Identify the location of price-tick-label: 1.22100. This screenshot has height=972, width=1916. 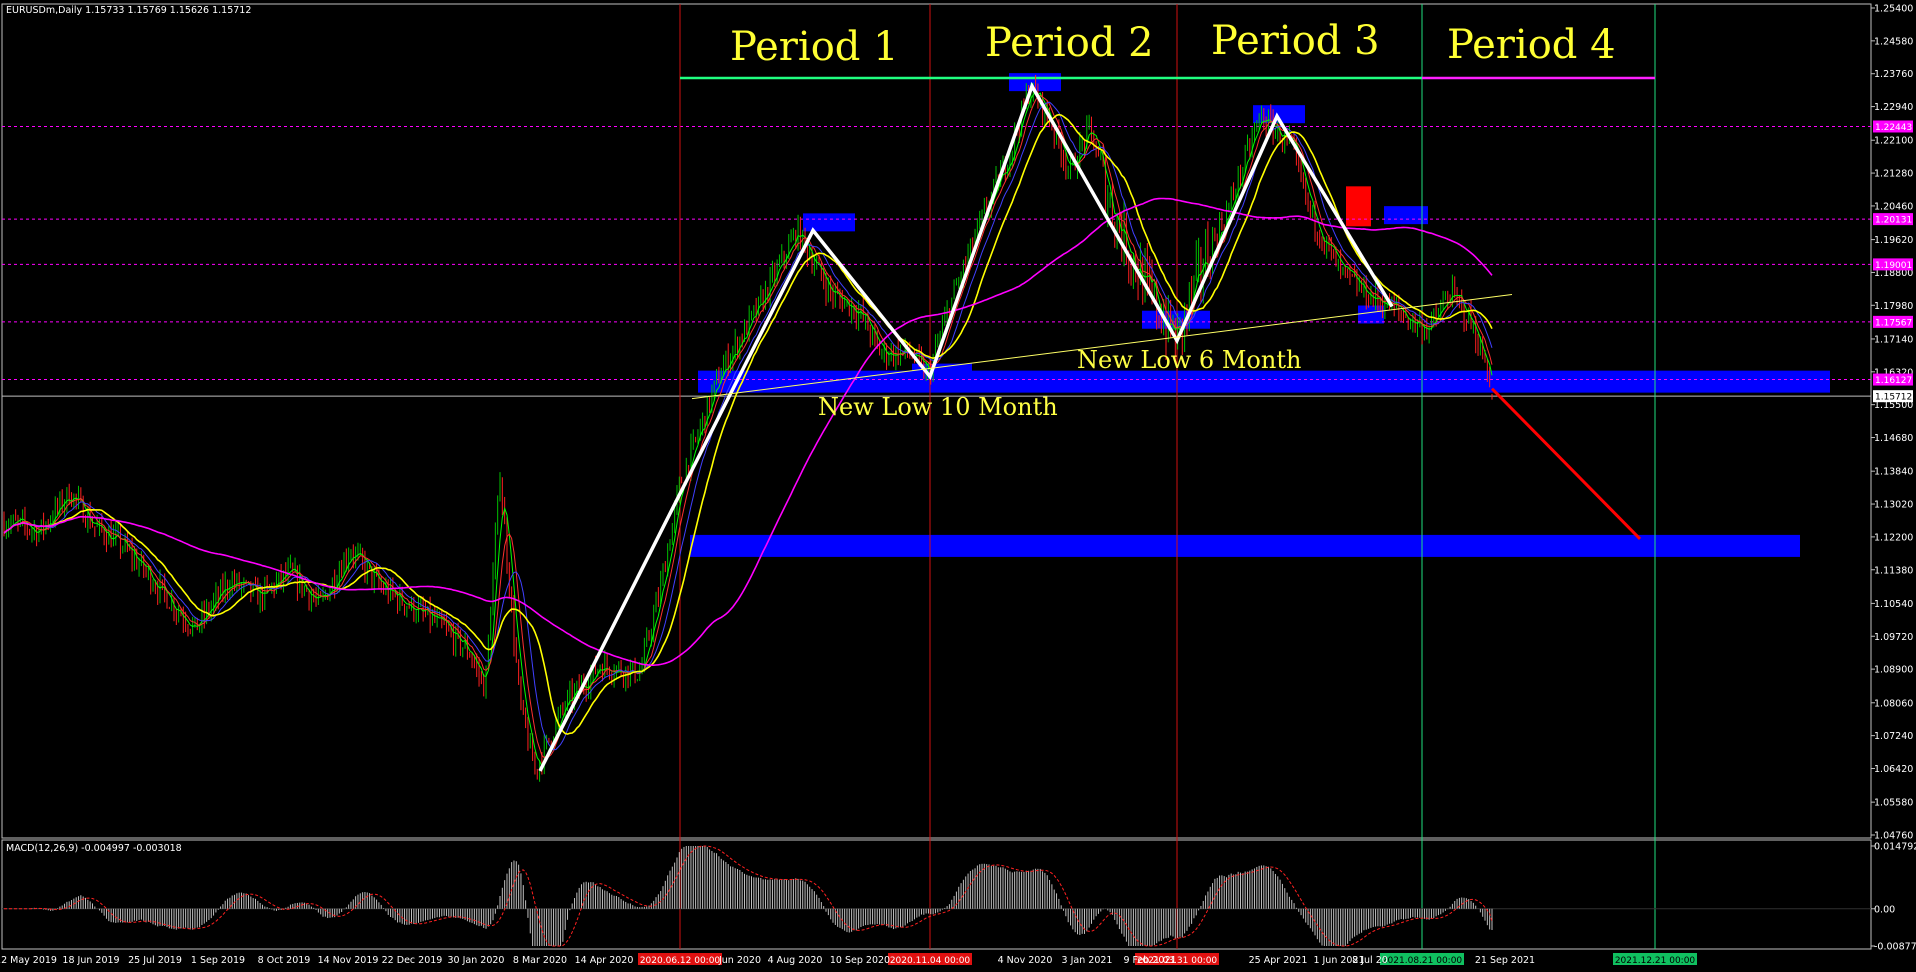
(1893, 141).